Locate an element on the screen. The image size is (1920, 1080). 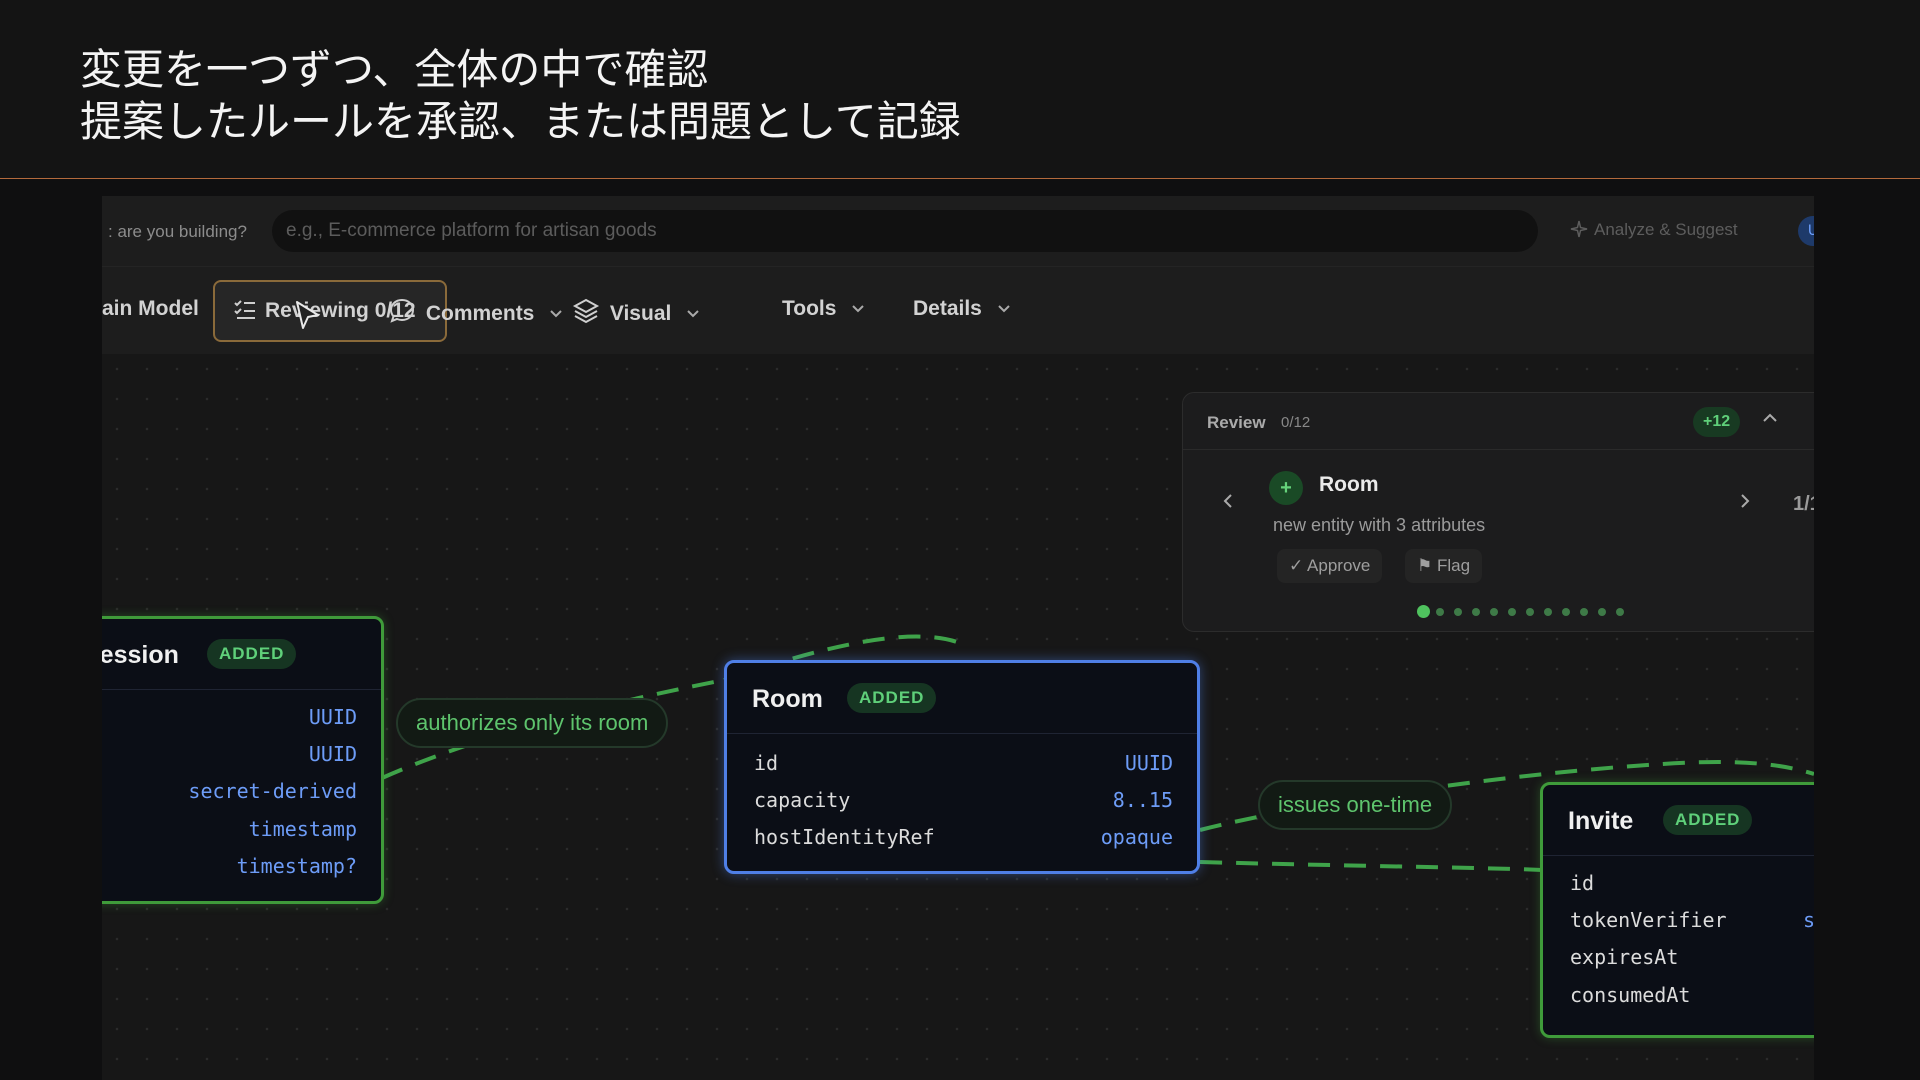
top-bar: : are you building? Analyze & Suggest U is located at coordinates (958, 231).